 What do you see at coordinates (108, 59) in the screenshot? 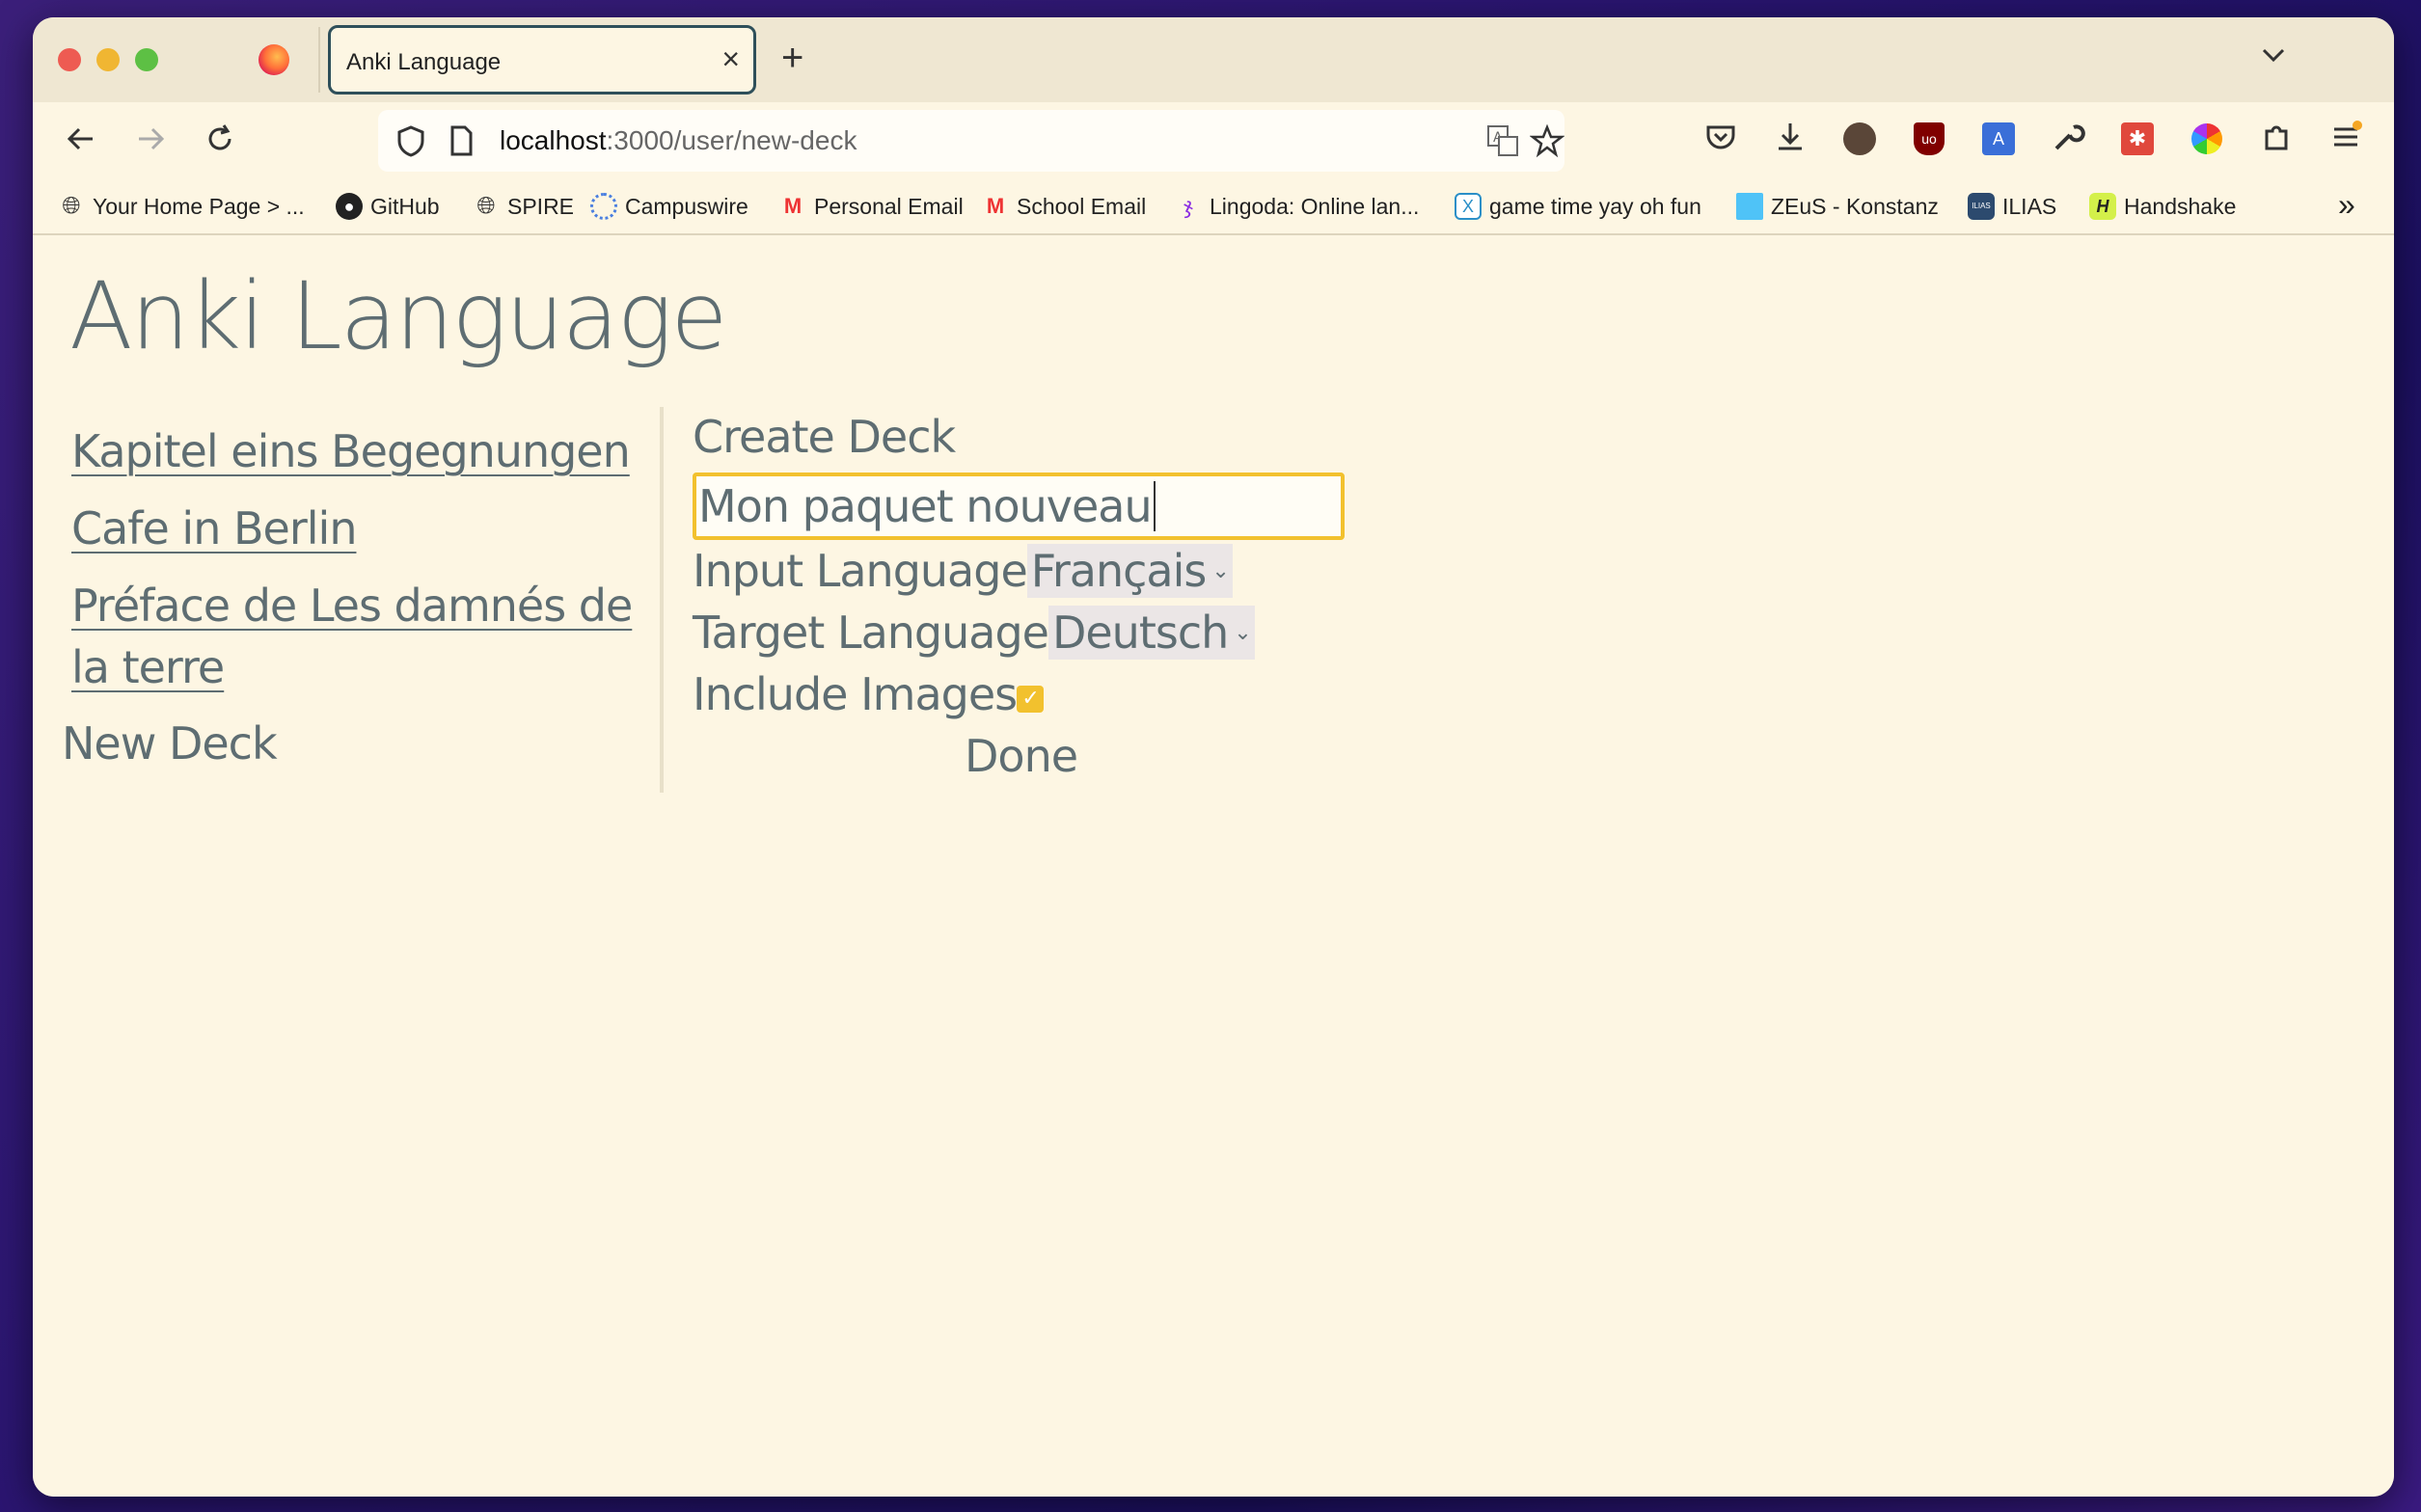
I see `minimize-window-button` at bounding box center [108, 59].